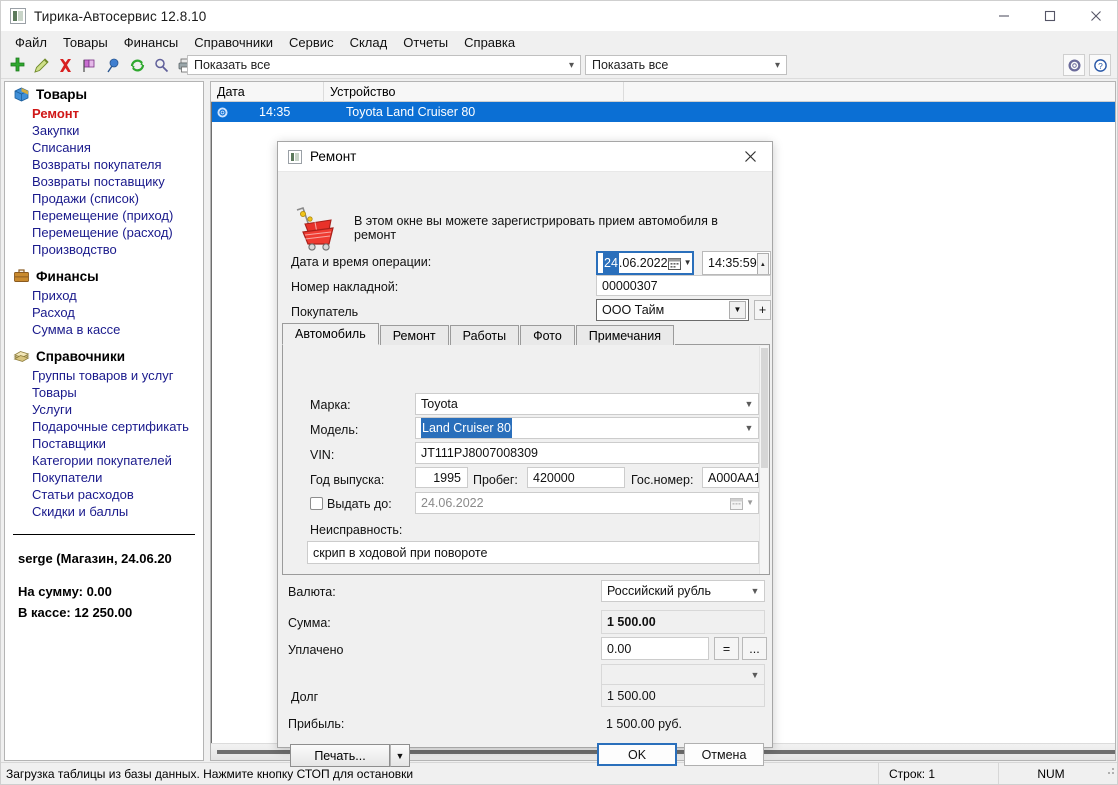 The image size is (1118, 785). Describe the element at coordinates (400, 755) in the screenshot. I see `print-dropdown-button: ▼` at that location.